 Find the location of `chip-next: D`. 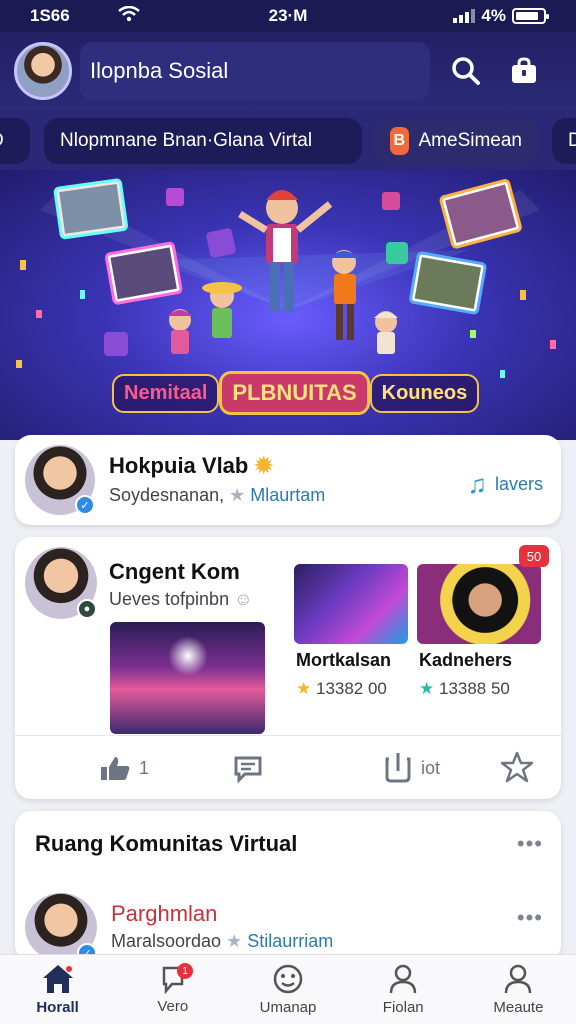

chip-next: D is located at coordinates (564, 141).